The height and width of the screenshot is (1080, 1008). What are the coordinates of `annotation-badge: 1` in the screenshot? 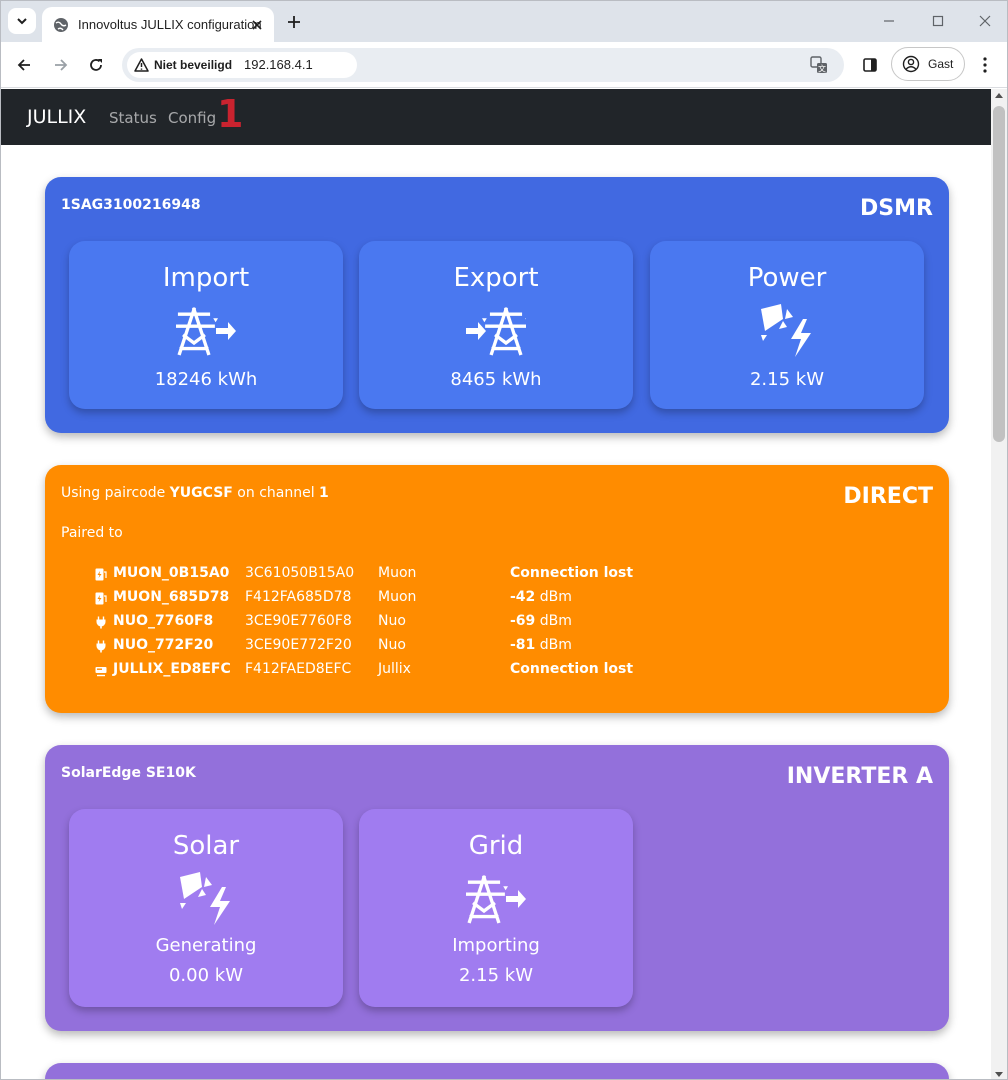 It's located at (230, 114).